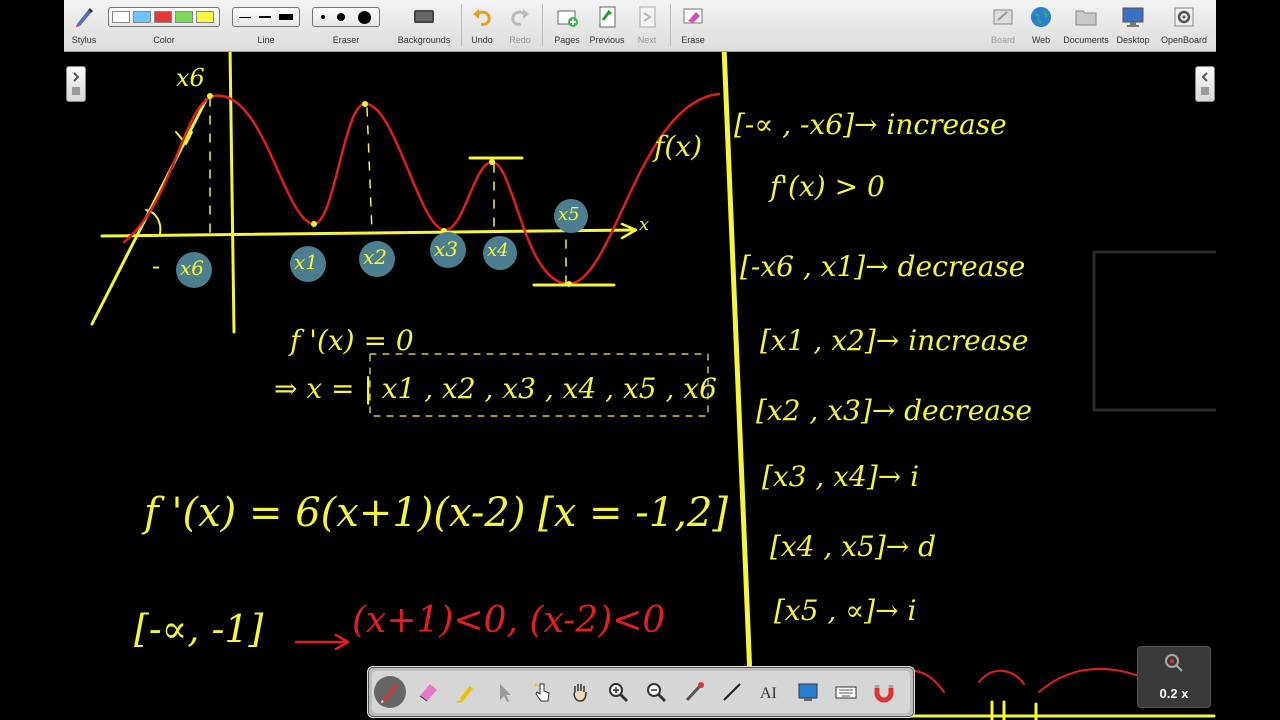 This screenshot has height=720, width=1280. I want to click on interval-range: [x2 , x3], so click(814, 410).